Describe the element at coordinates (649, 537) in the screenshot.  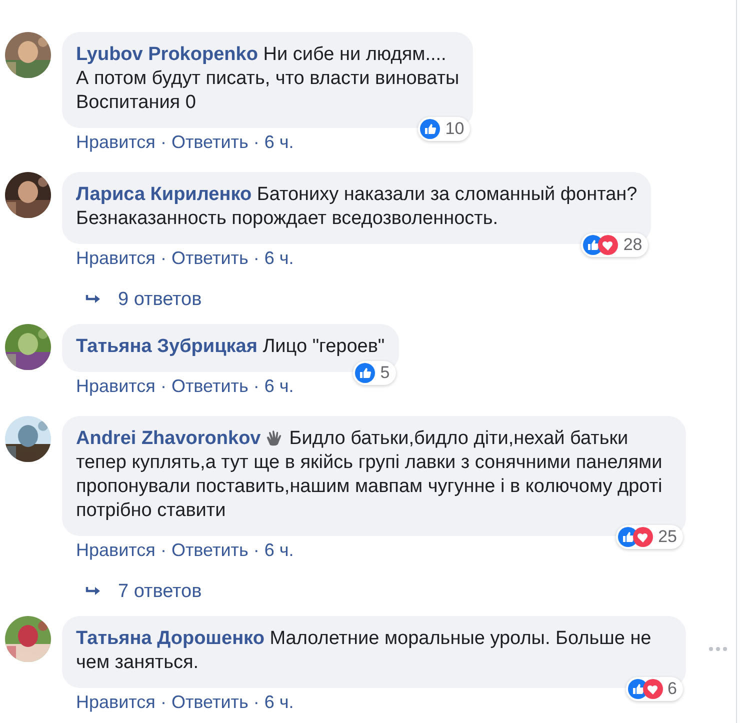
I see `reaction-summary: 25` at that location.